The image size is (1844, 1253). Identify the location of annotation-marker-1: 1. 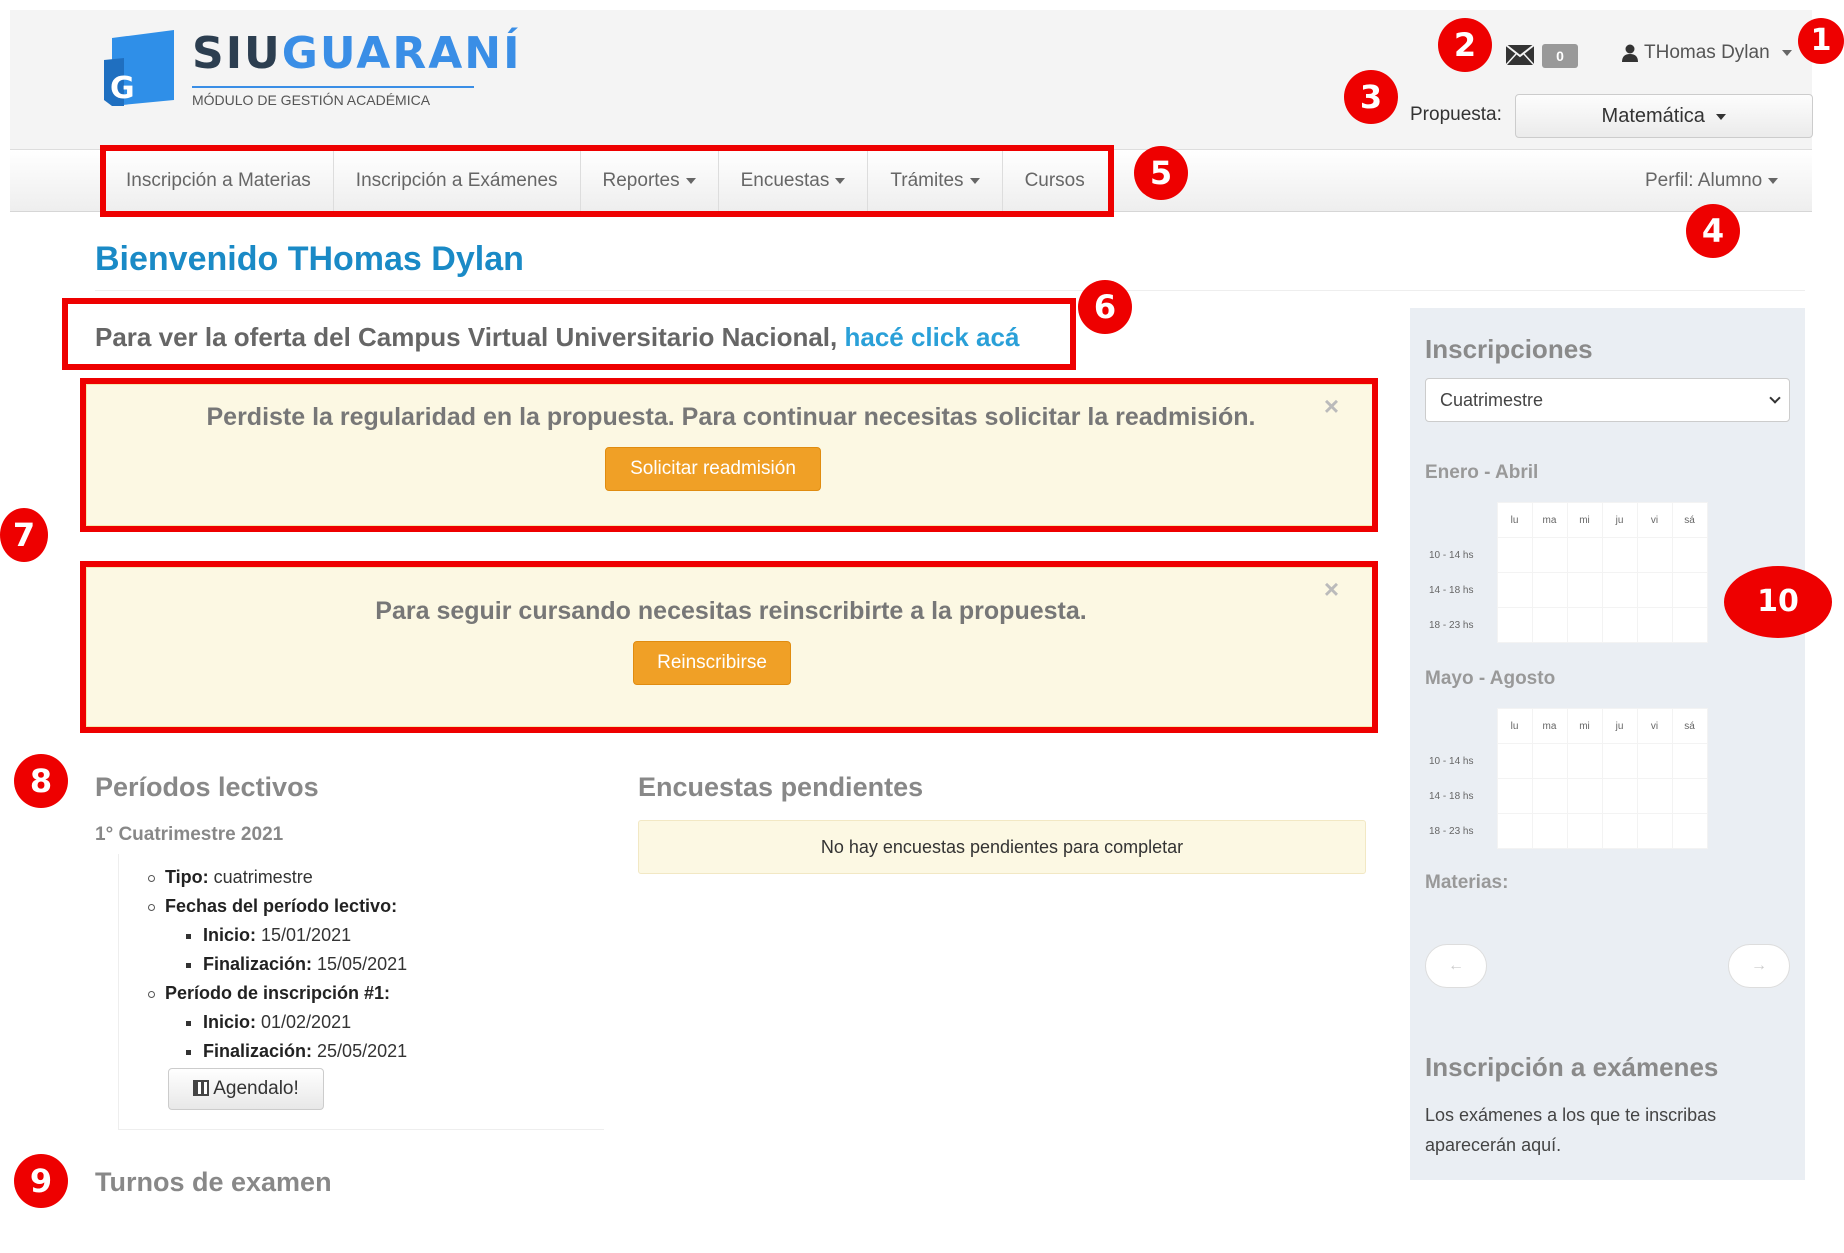
(1821, 41).